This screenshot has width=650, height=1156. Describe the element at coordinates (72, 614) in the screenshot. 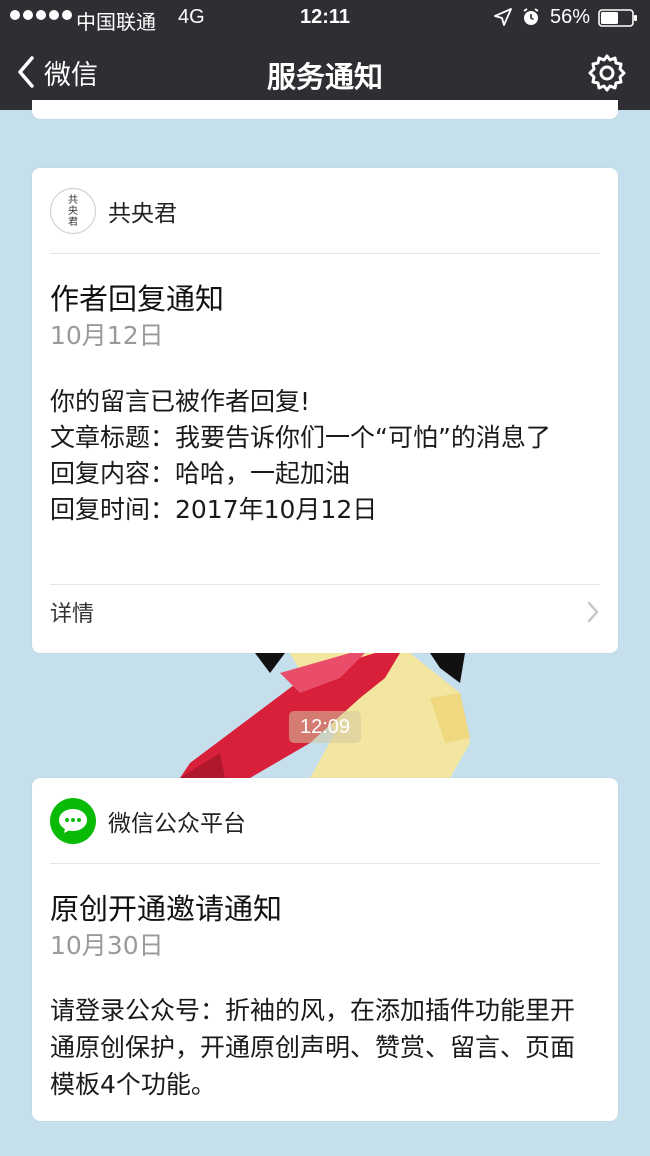

I see `details-label: 详情` at that location.